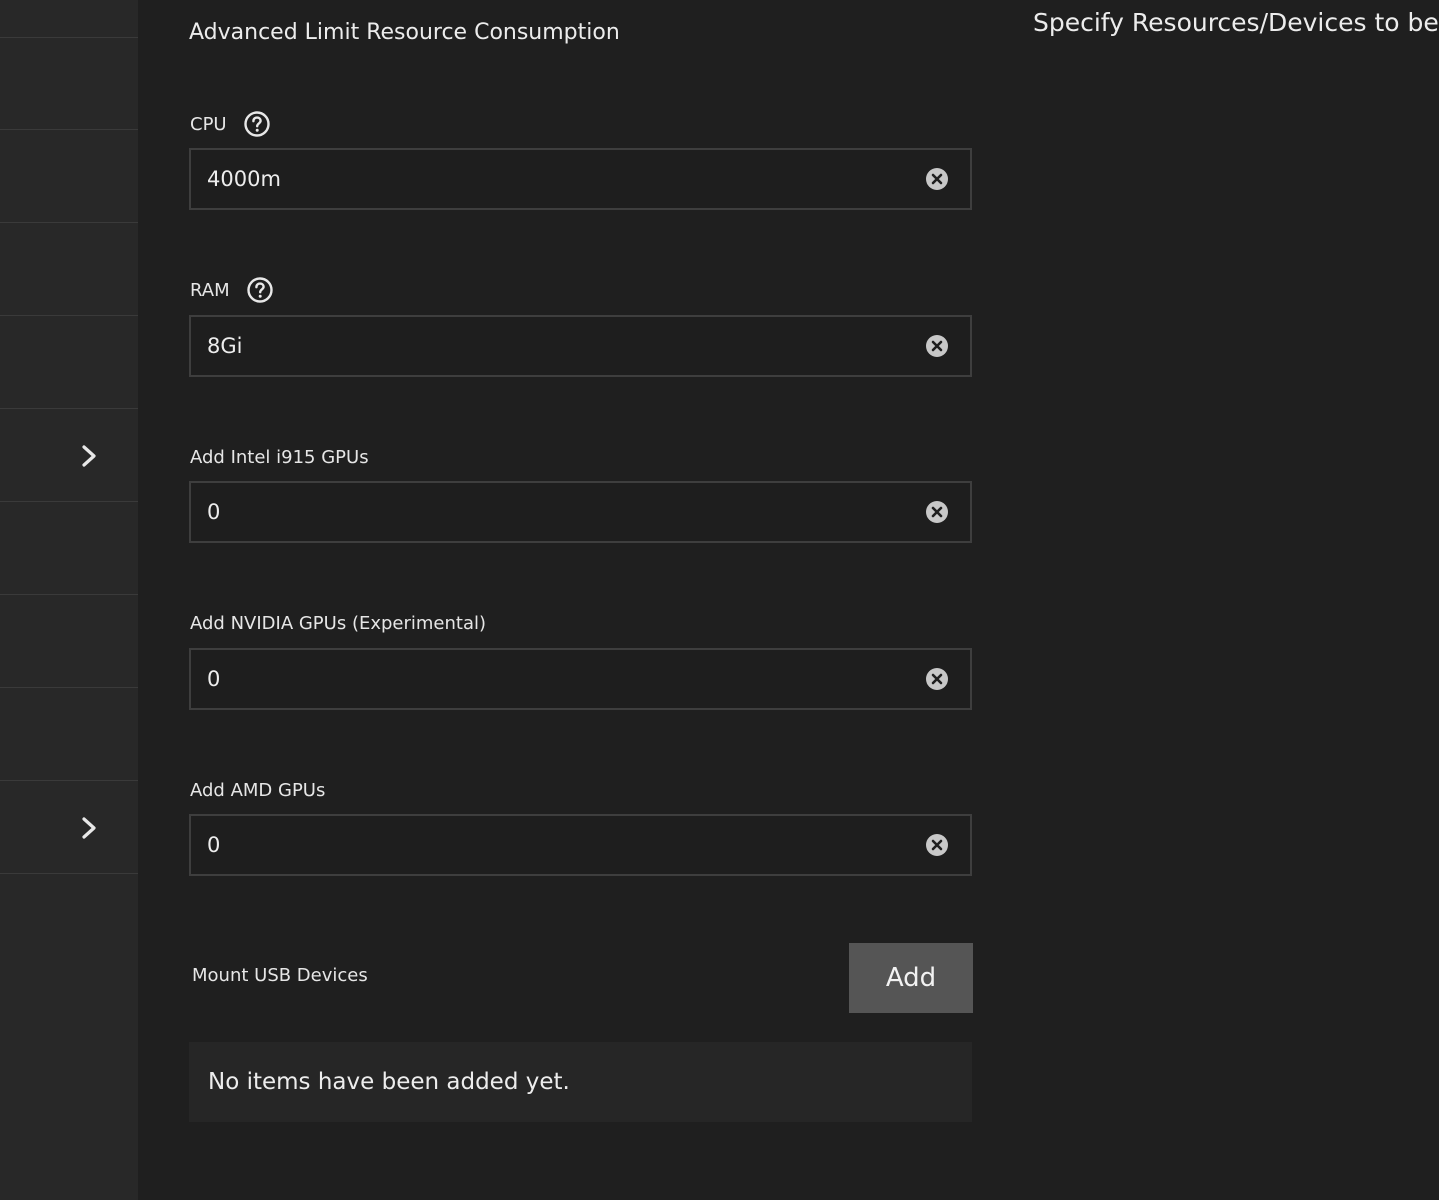 The height and width of the screenshot is (1200, 1439). Describe the element at coordinates (1236, 22) in the screenshot. I see `side-heading: Specify Resources/Devices to be A` at that location.